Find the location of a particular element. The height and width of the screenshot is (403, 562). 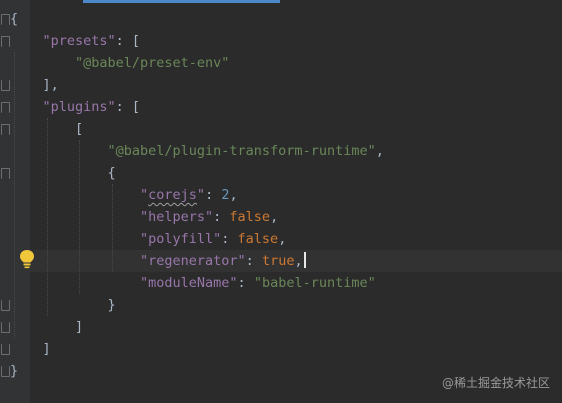

code-token: "presets" is located at coordinates (79, 41).